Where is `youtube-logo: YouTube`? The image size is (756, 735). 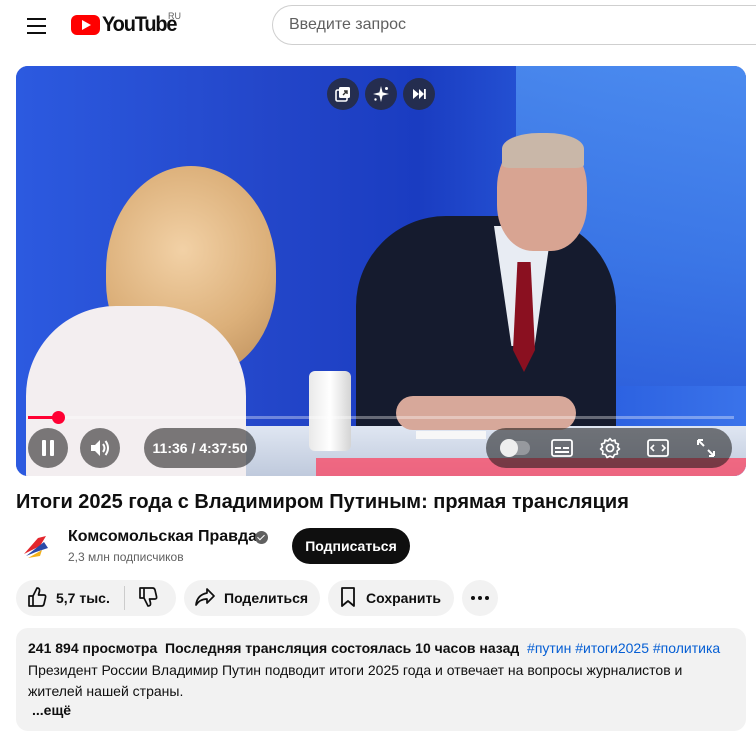
youtube-logo: YouTube is located at coordinates (125, 25).